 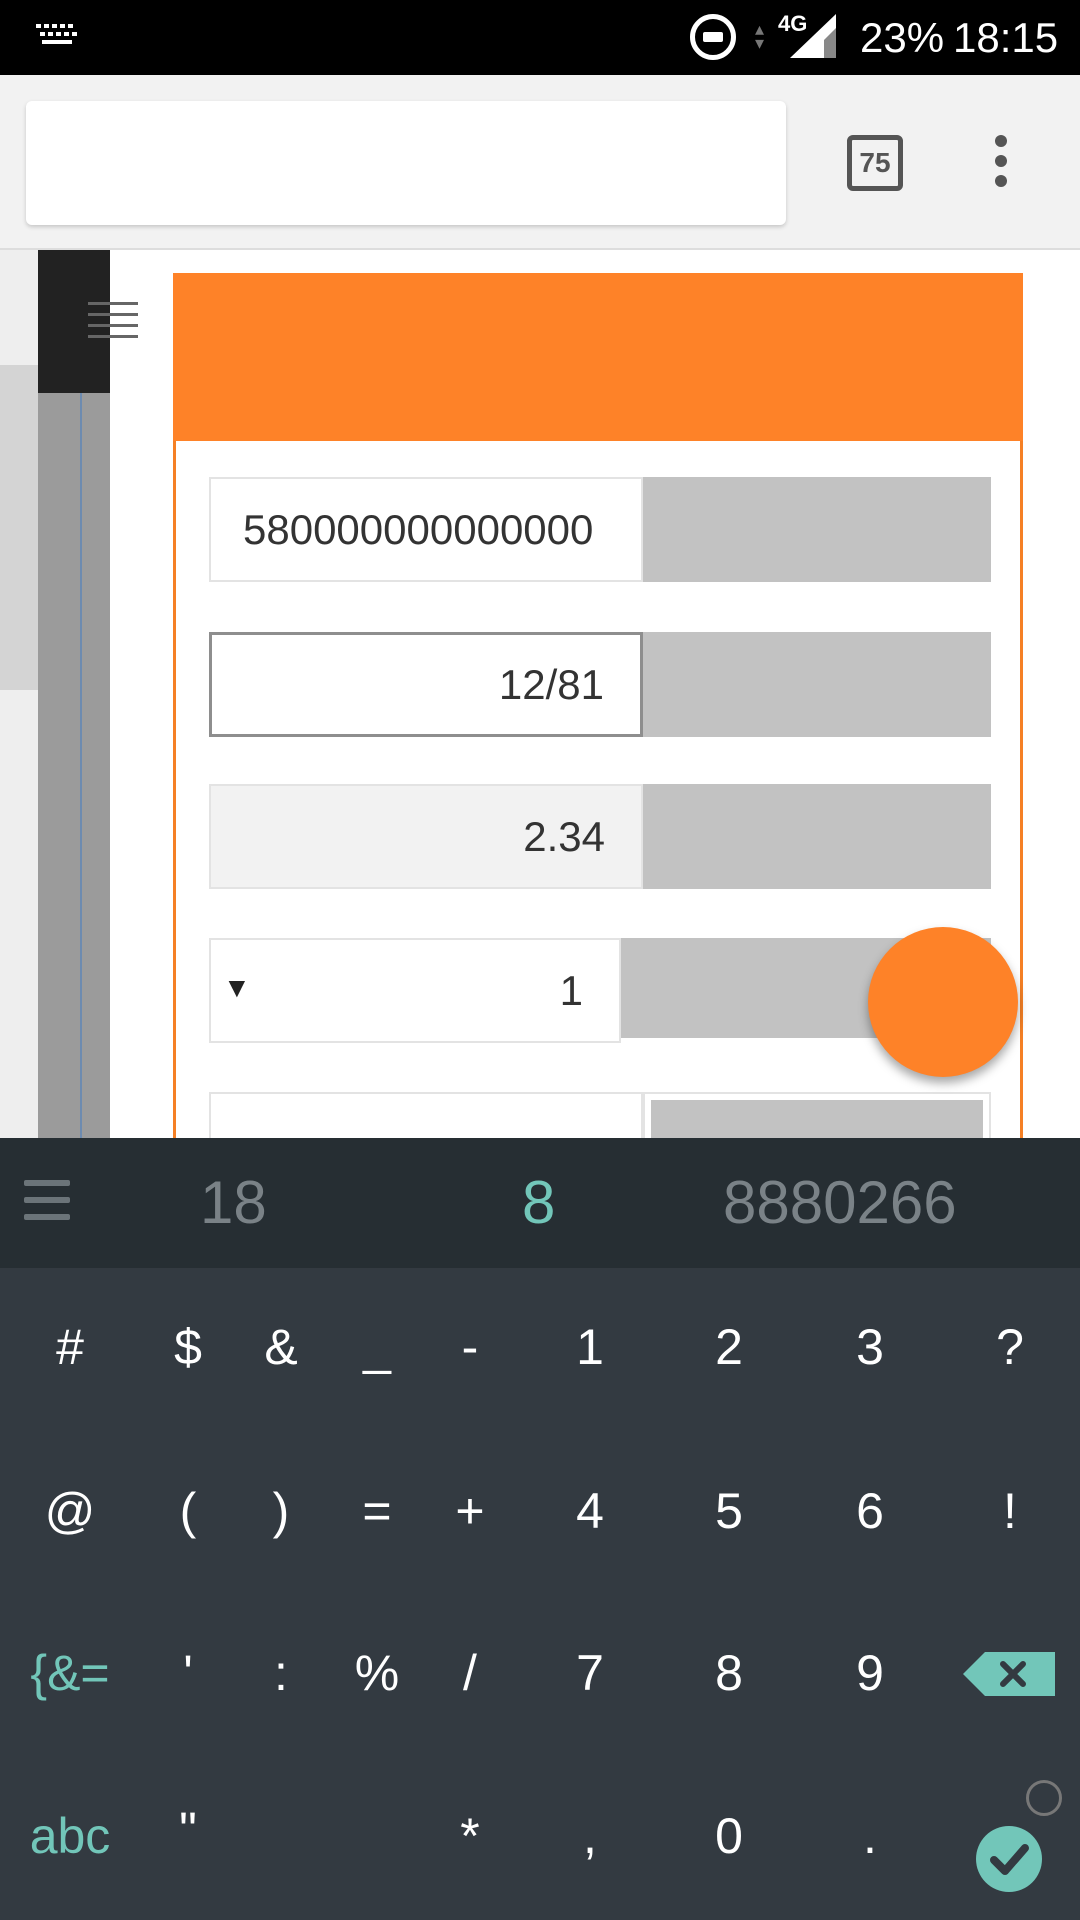 What do you see at coordinates (470, 1347) in the screenshot?
I see `key: -` at bounding box center [470, 1347].